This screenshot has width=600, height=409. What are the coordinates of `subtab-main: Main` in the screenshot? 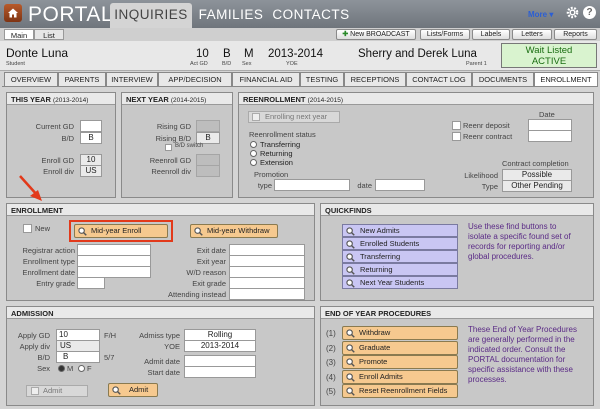 It's located at (19, 34).